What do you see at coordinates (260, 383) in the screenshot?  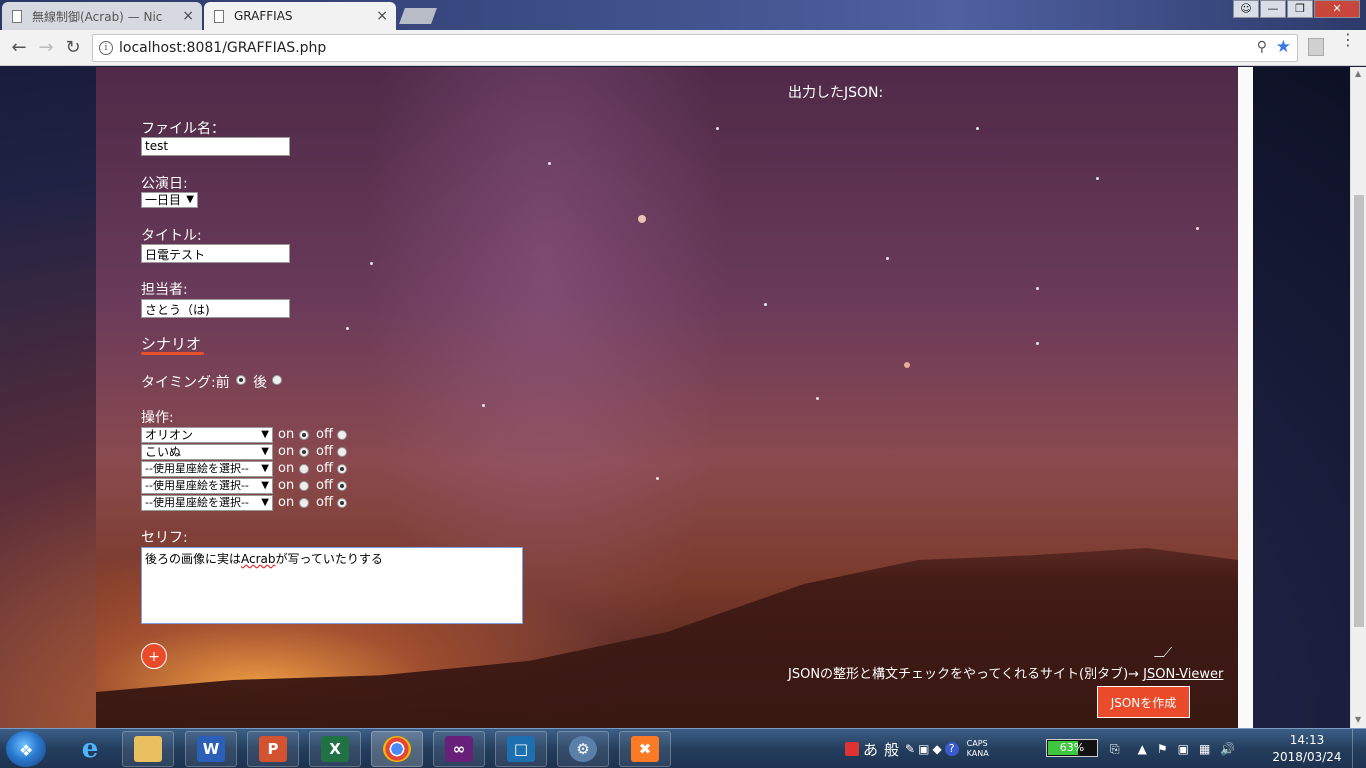 I see `timing-after-label: 後` at bounding box center [260, 383].